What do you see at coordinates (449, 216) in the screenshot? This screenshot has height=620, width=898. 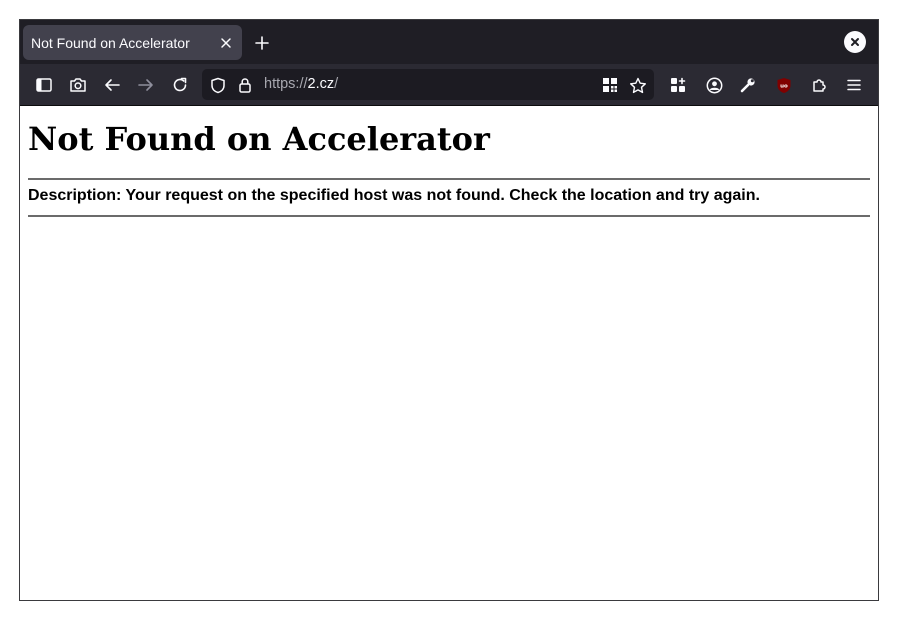 I see `horizontal-rule-bottom` at bounding box center [449, 216].